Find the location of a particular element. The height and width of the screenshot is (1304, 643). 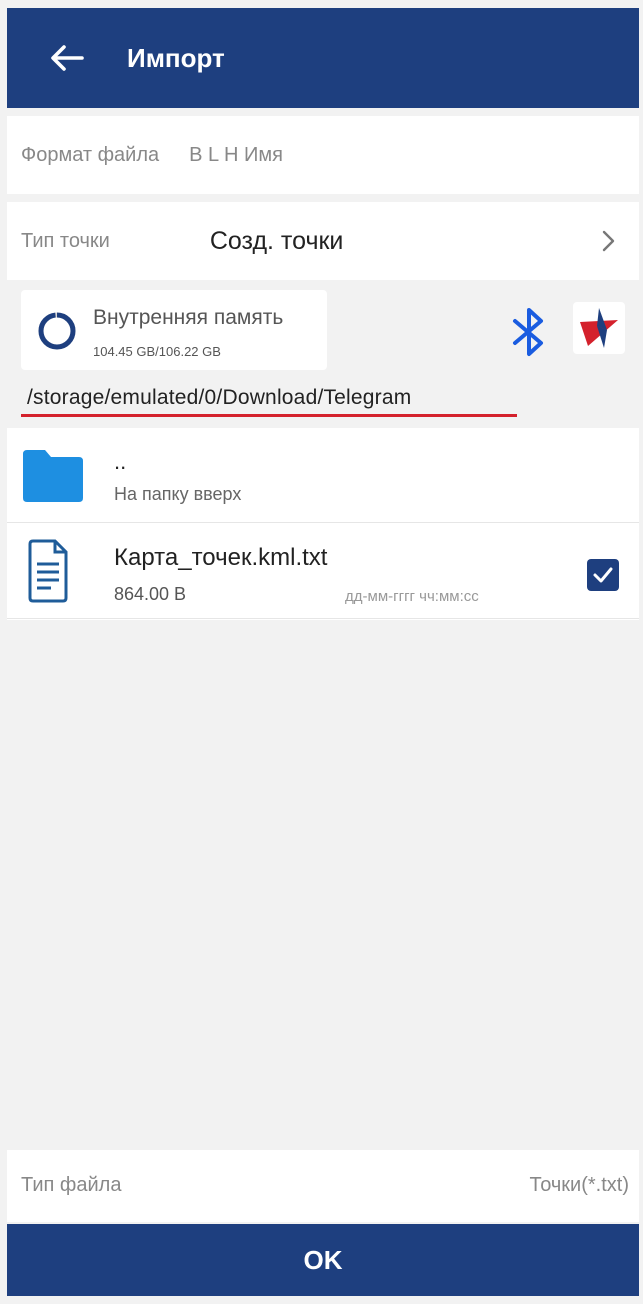

back-button is located at coordinates (67, 58).